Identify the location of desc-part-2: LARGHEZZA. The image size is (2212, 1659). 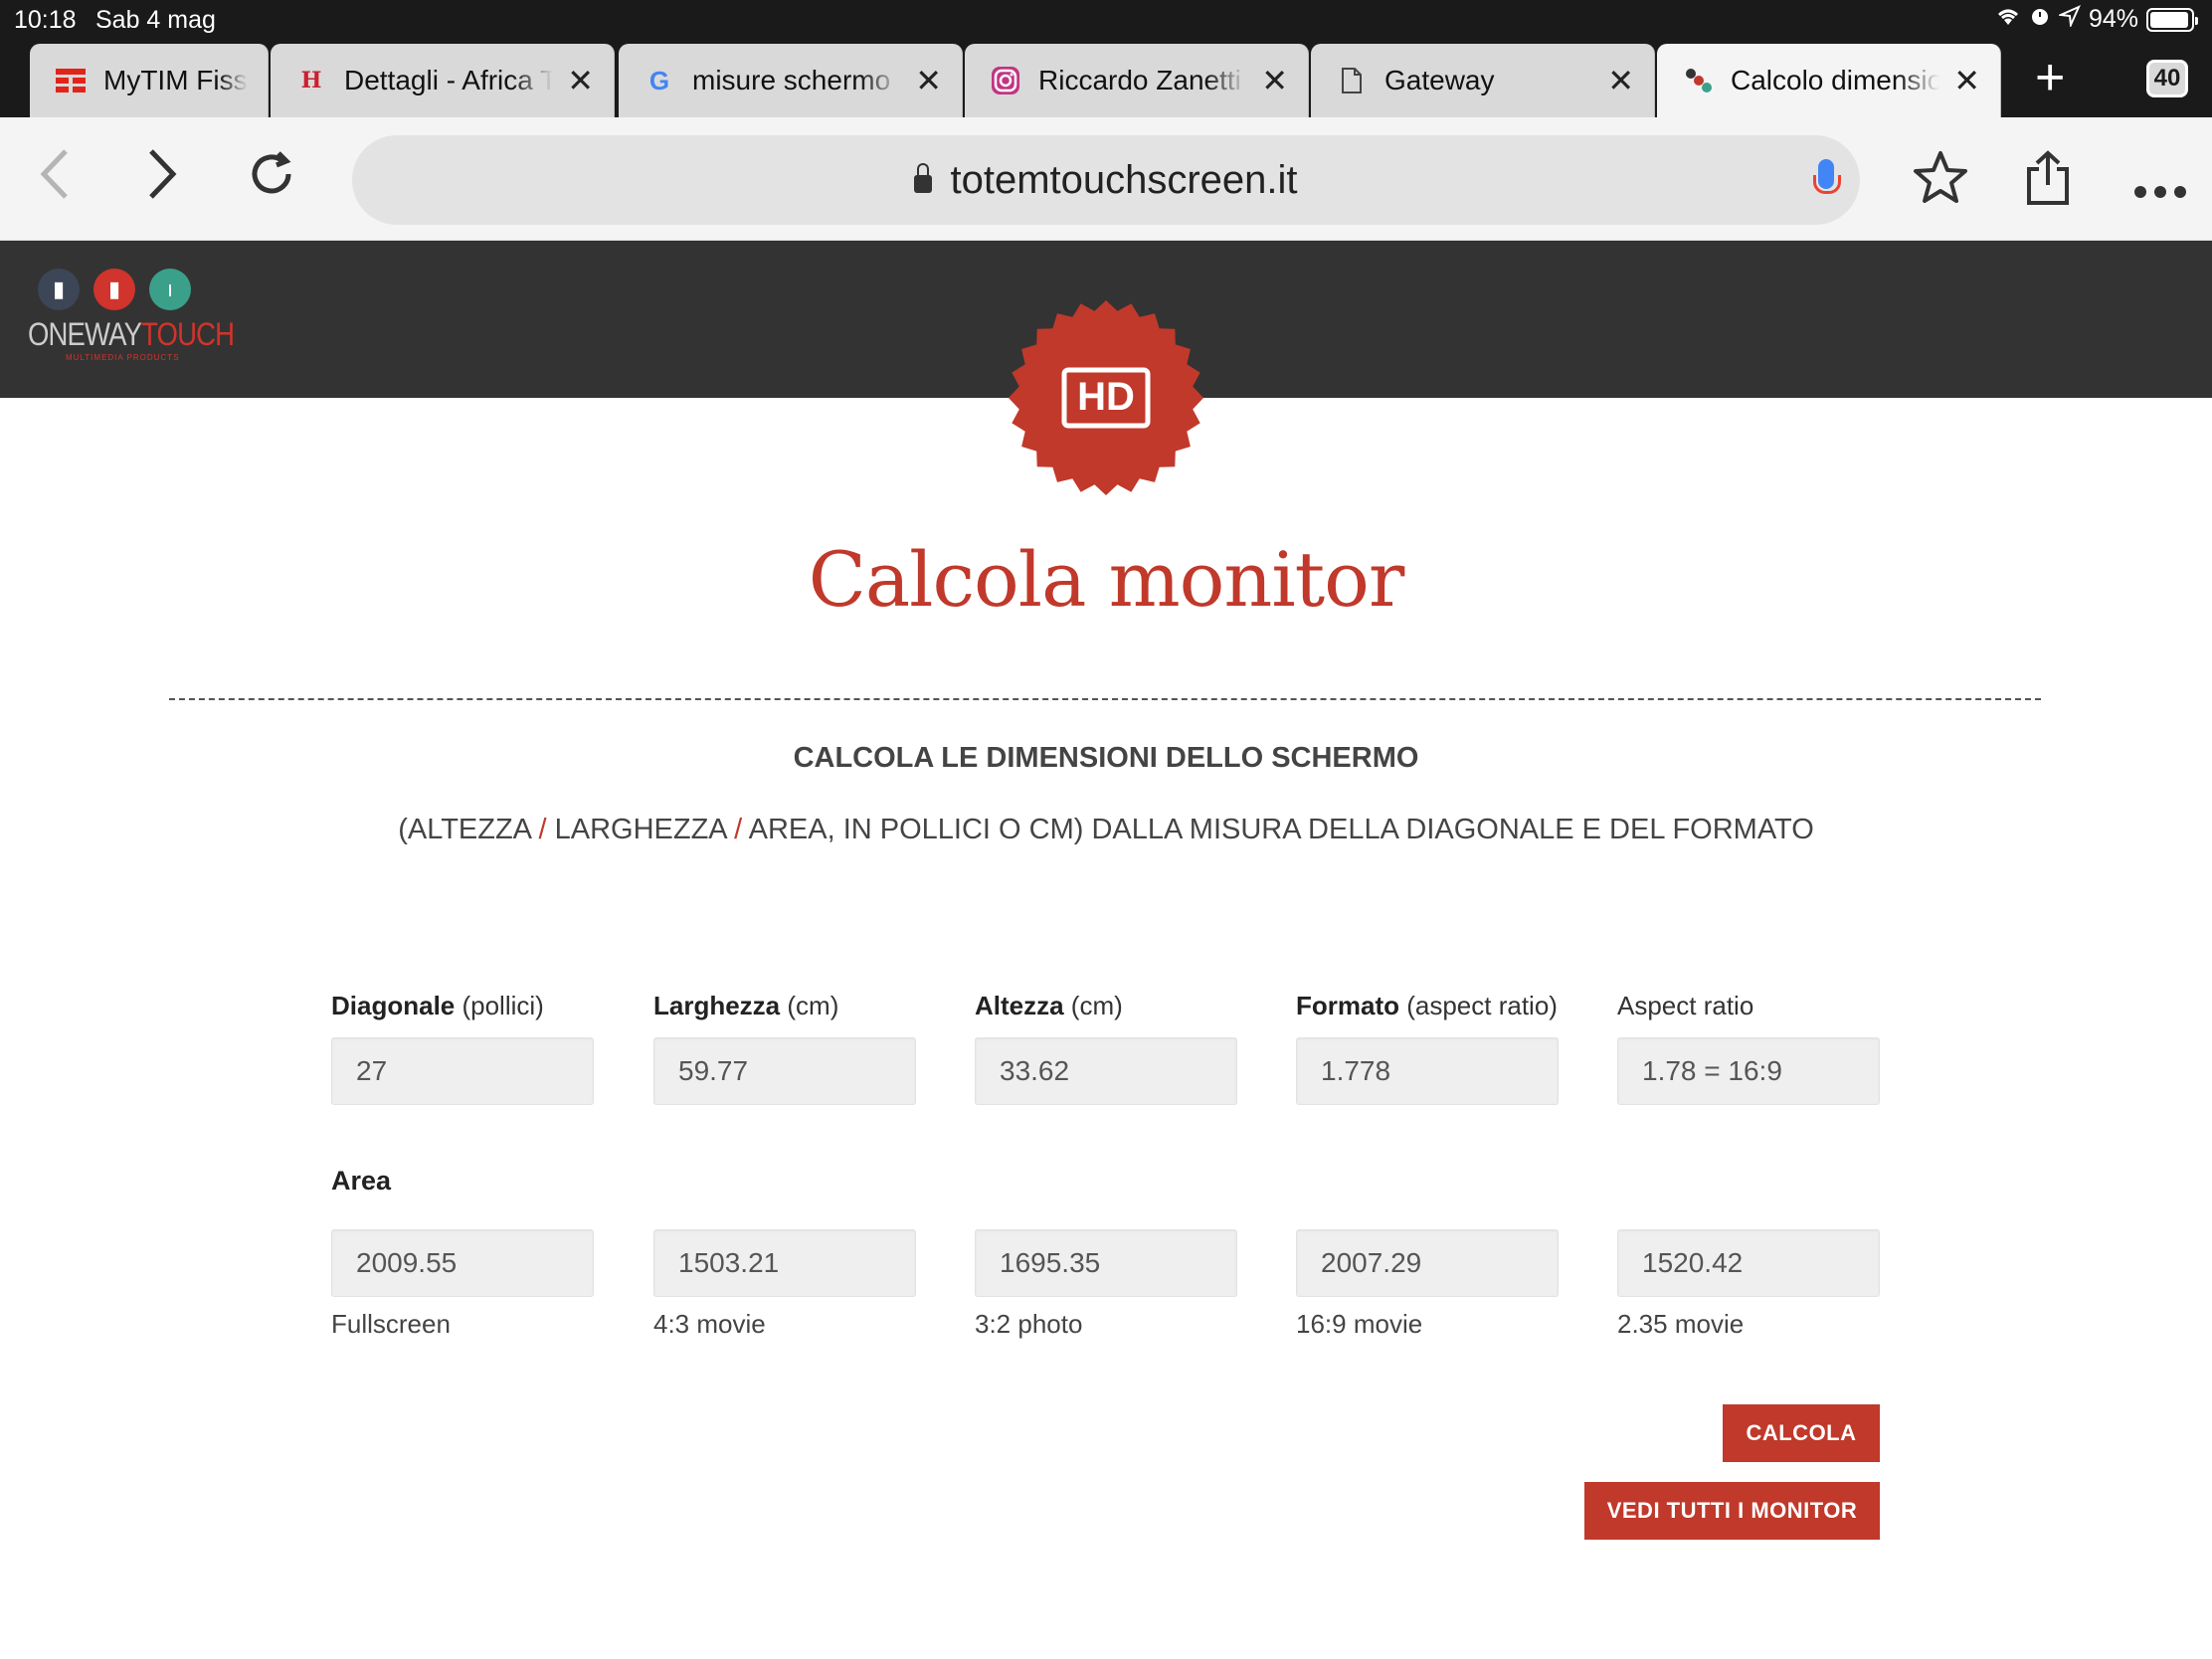
(640, 829).